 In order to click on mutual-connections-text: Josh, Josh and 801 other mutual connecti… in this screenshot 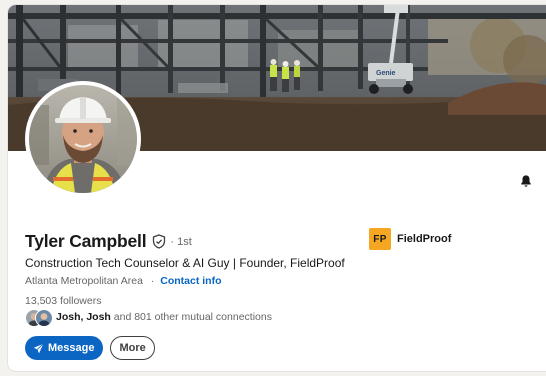, I will do `click(164, 317)`.